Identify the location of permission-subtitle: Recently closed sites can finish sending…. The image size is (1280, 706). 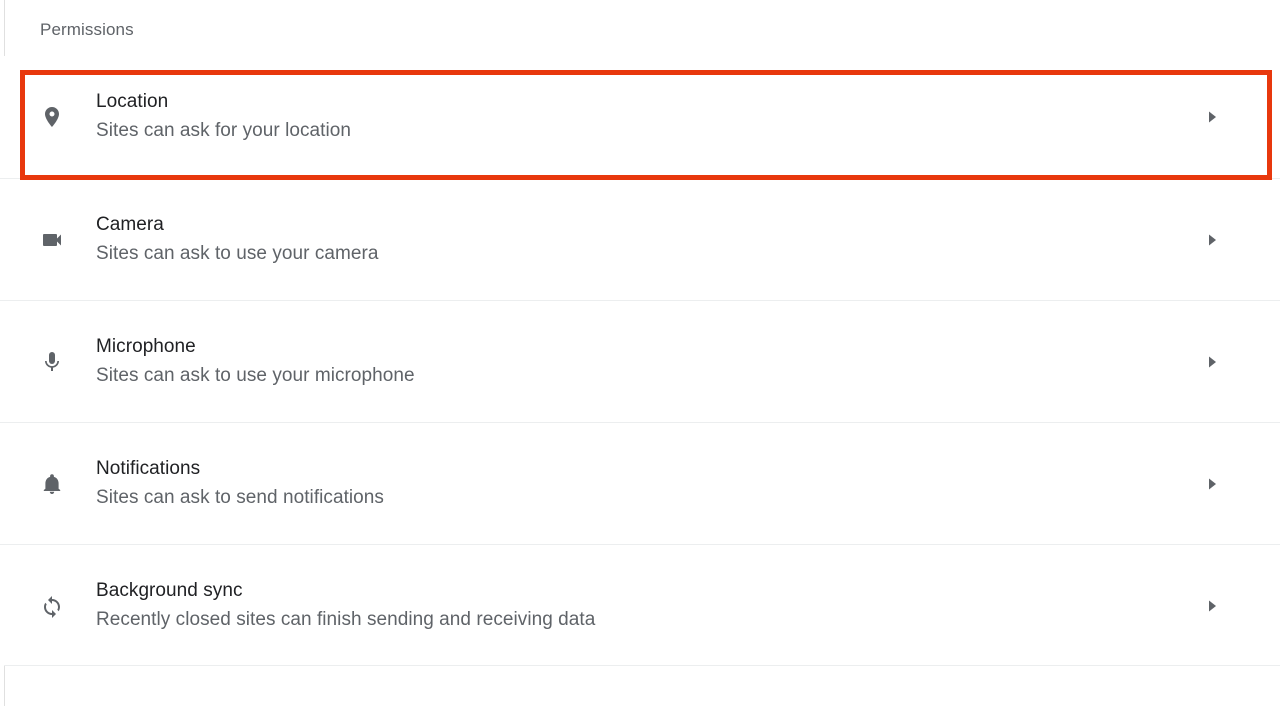
(346, 619).